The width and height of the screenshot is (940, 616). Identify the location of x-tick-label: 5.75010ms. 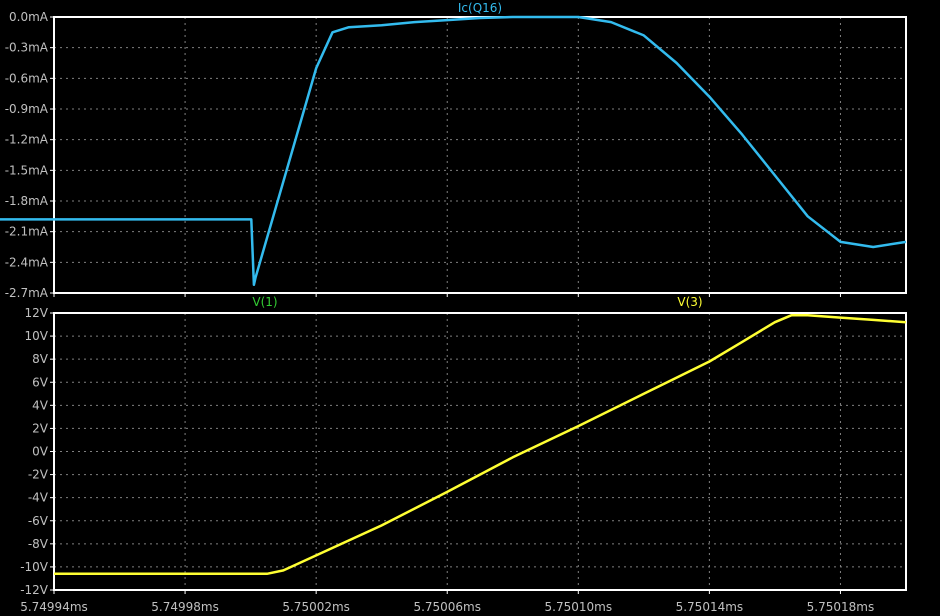
(579, 607).